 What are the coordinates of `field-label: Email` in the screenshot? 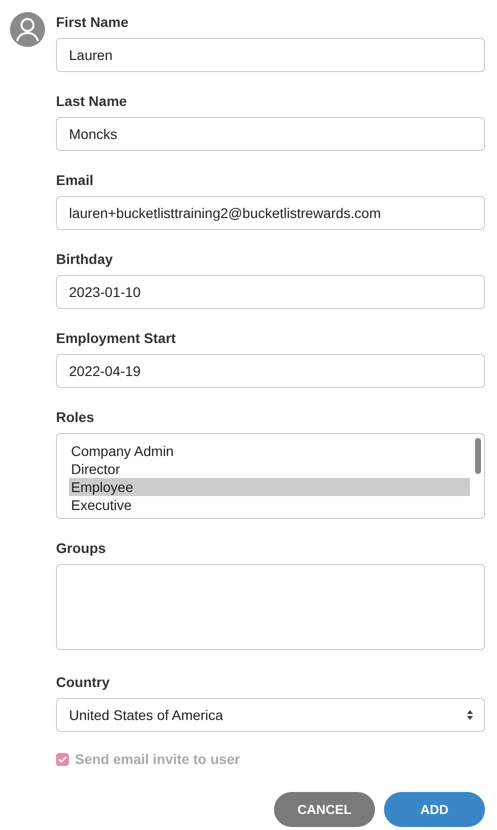 It's located at (75, 180).